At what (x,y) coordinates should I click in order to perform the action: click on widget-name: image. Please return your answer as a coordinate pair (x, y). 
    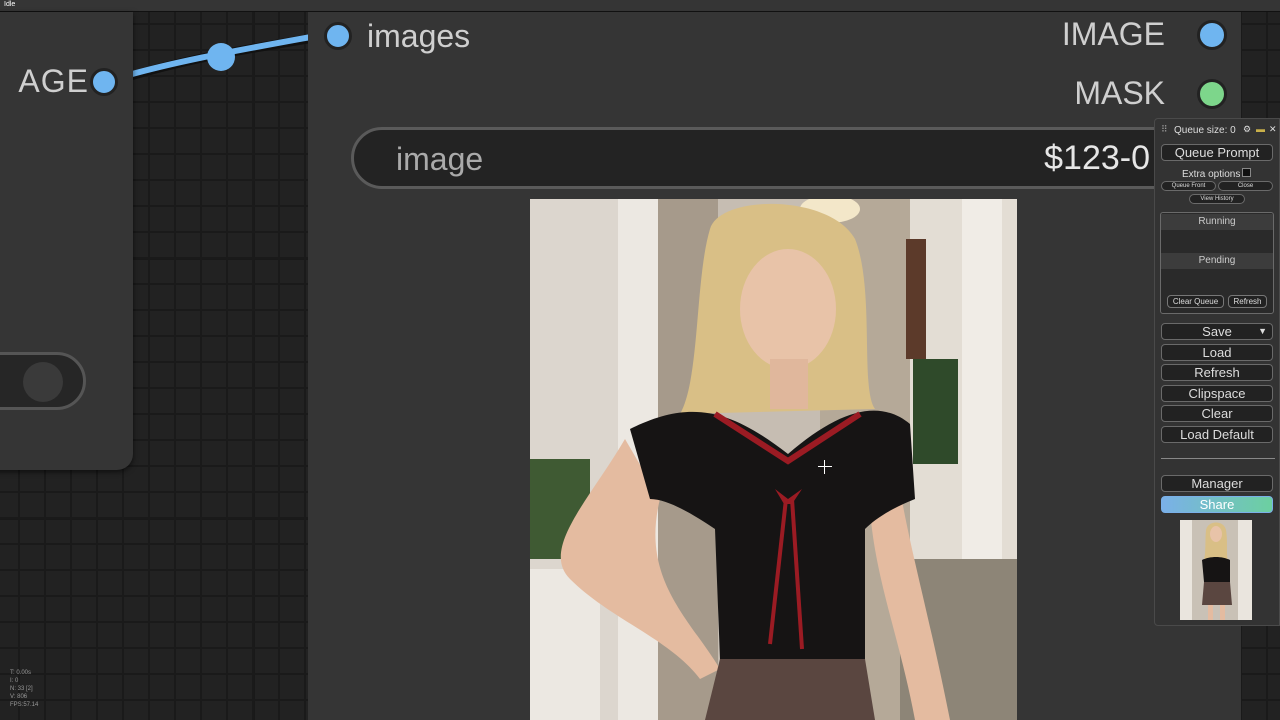
    Looking at the image, I should click on (440, 159).